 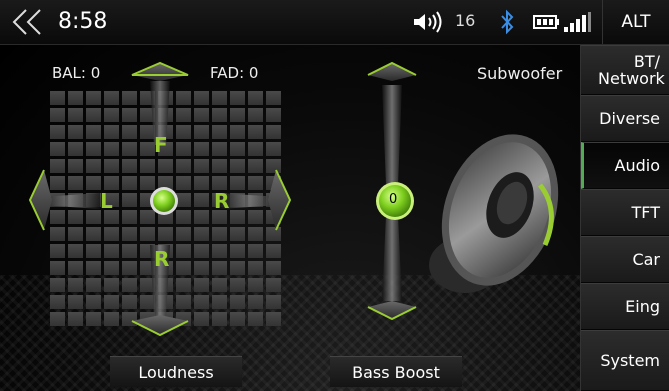 What do you see at coordinates (30, 22) in the screenshot?
I see `double-chevron-left-icon` at bounding box center [30, 22].